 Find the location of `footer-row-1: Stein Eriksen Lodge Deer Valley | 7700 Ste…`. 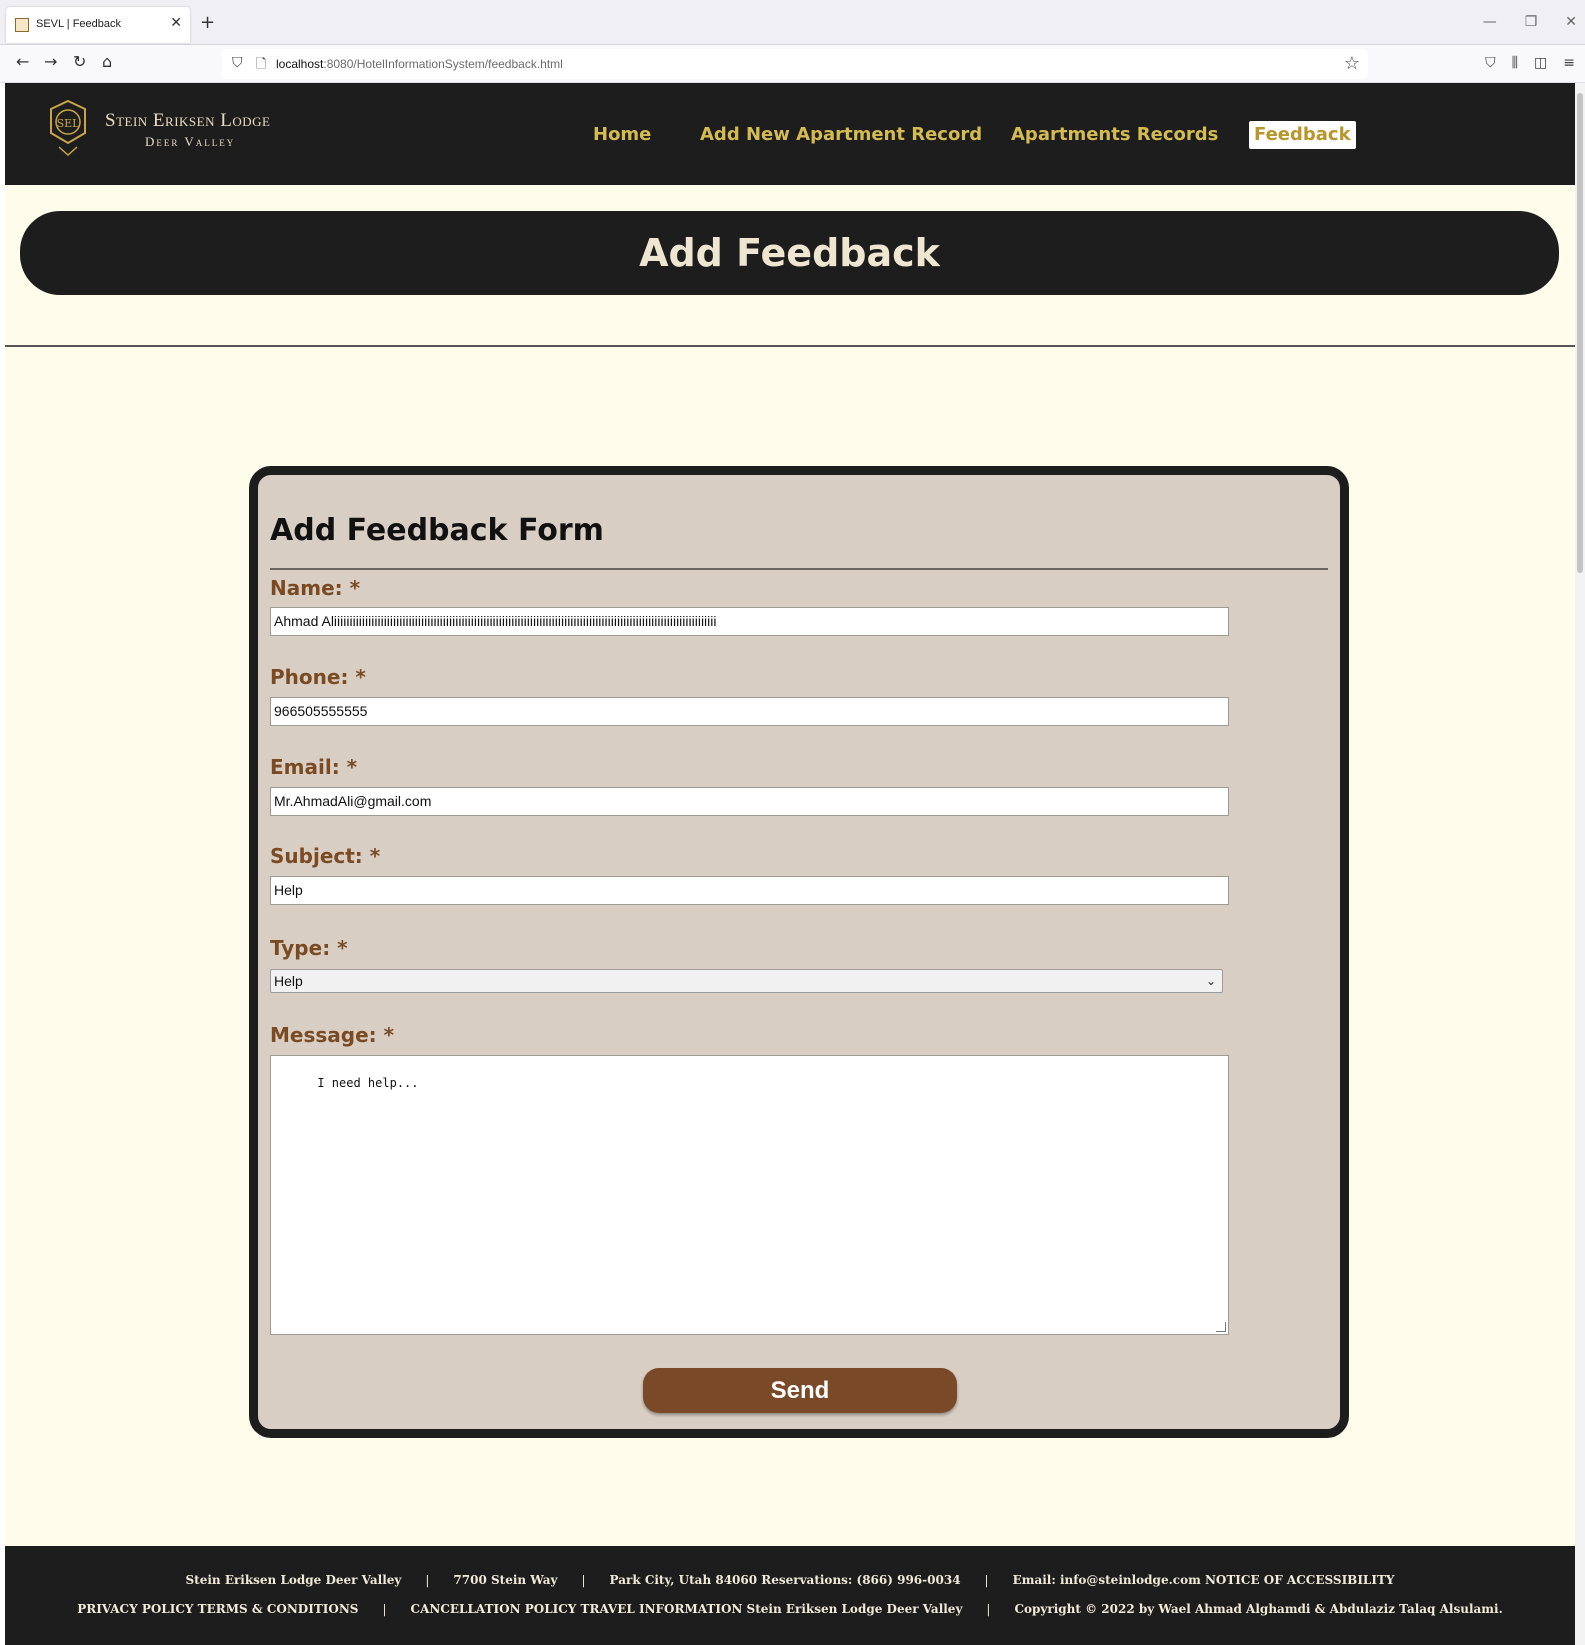

footer-row-1: Stein Eriksen Lodge Deer Valley | 7700 Ste… is located at coordinates (790, 1580).